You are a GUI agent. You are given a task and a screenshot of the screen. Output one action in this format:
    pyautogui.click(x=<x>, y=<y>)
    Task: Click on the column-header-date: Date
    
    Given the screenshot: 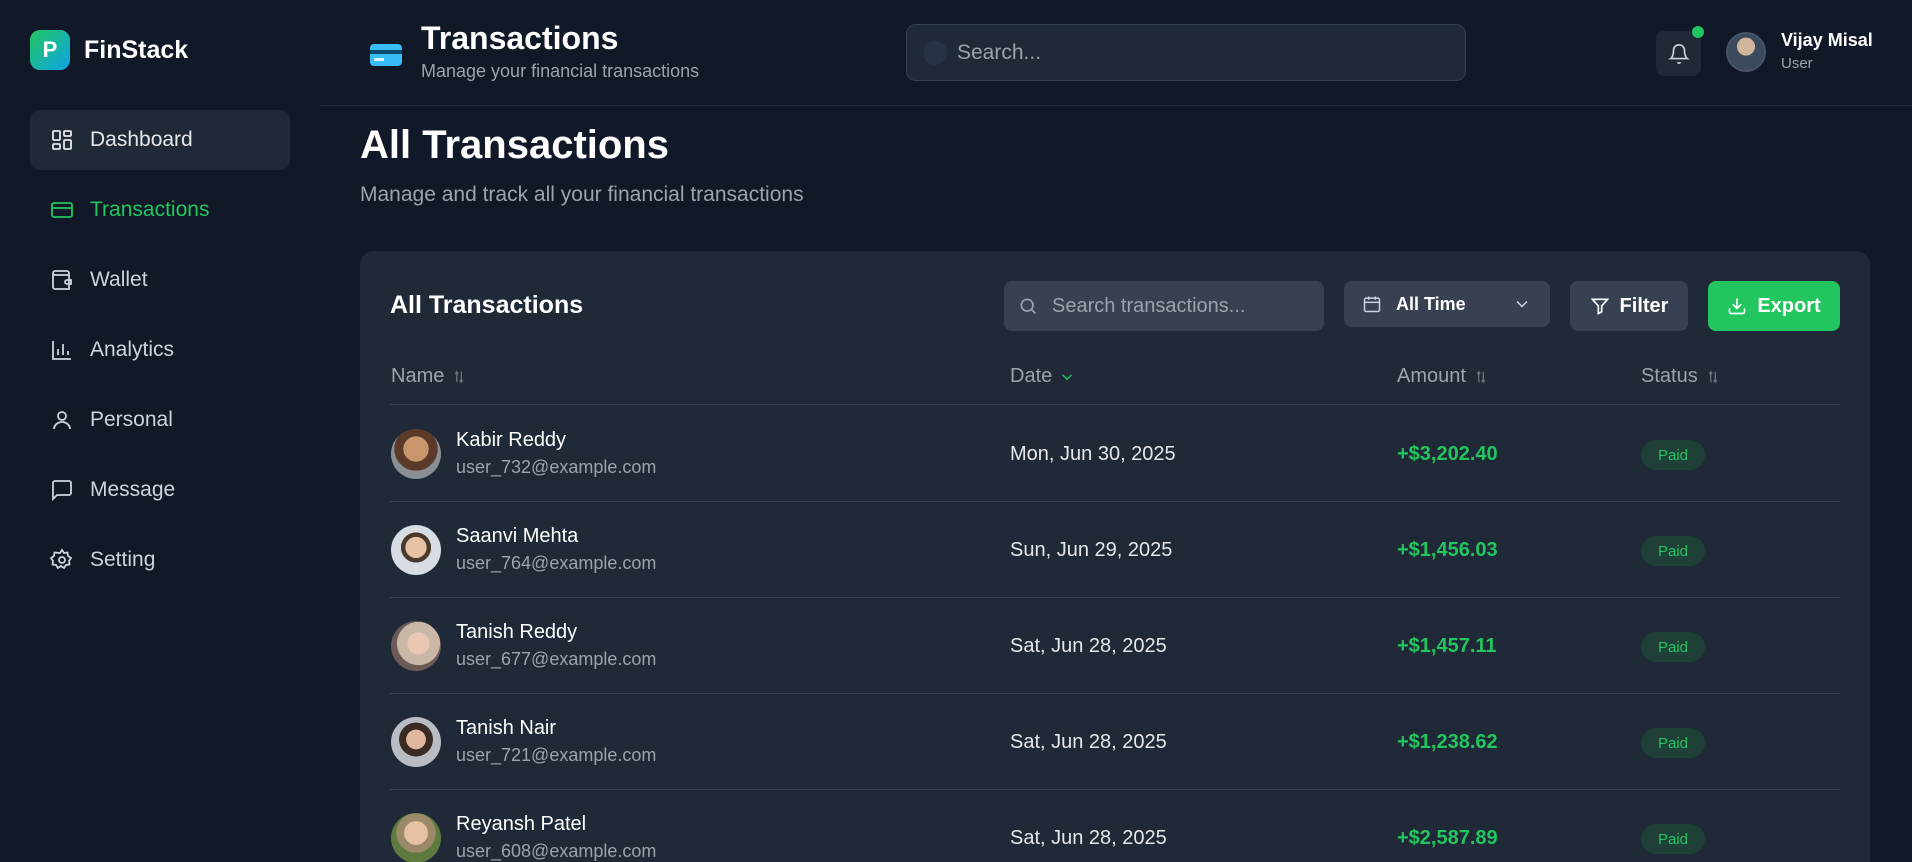 What is the action you would take?
    pyautogui.click(x=1043, y=376)
    